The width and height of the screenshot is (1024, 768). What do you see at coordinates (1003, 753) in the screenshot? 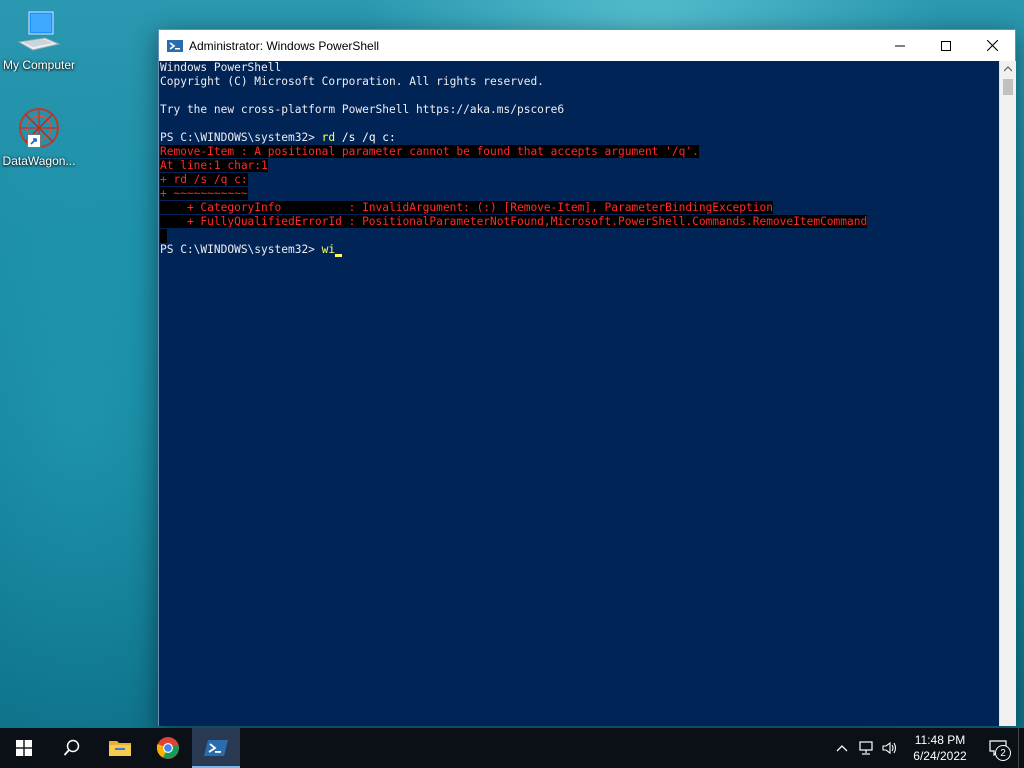
I see `notification-count-badge: 2` at bounding box center [1003, 753].